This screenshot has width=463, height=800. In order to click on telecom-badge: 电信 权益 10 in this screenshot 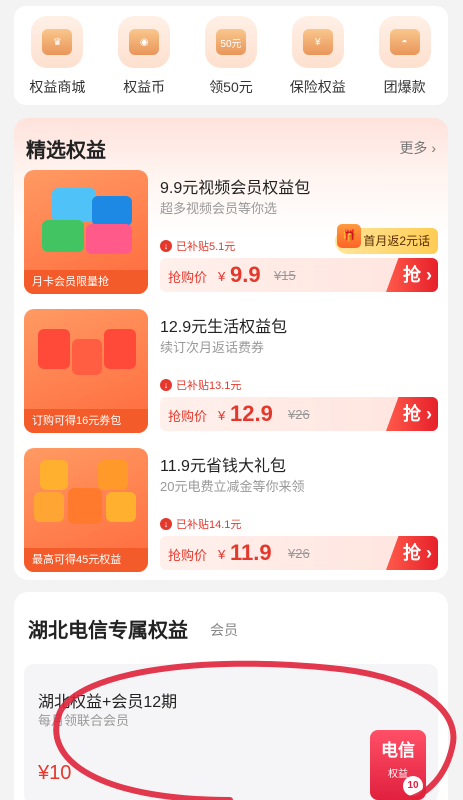, I will do `click(398, 765)`.